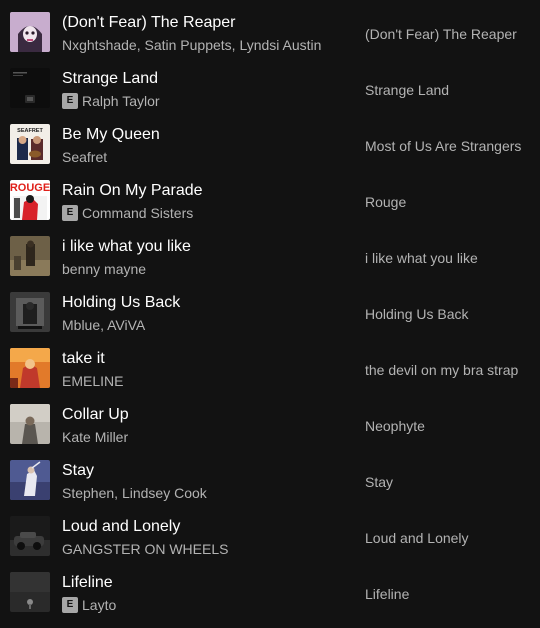 The image size is (540, 628). Describe the element at coordinates (443, 146) in the screenshot. I see `track-album: Most of Us Are Strangers` at that location.